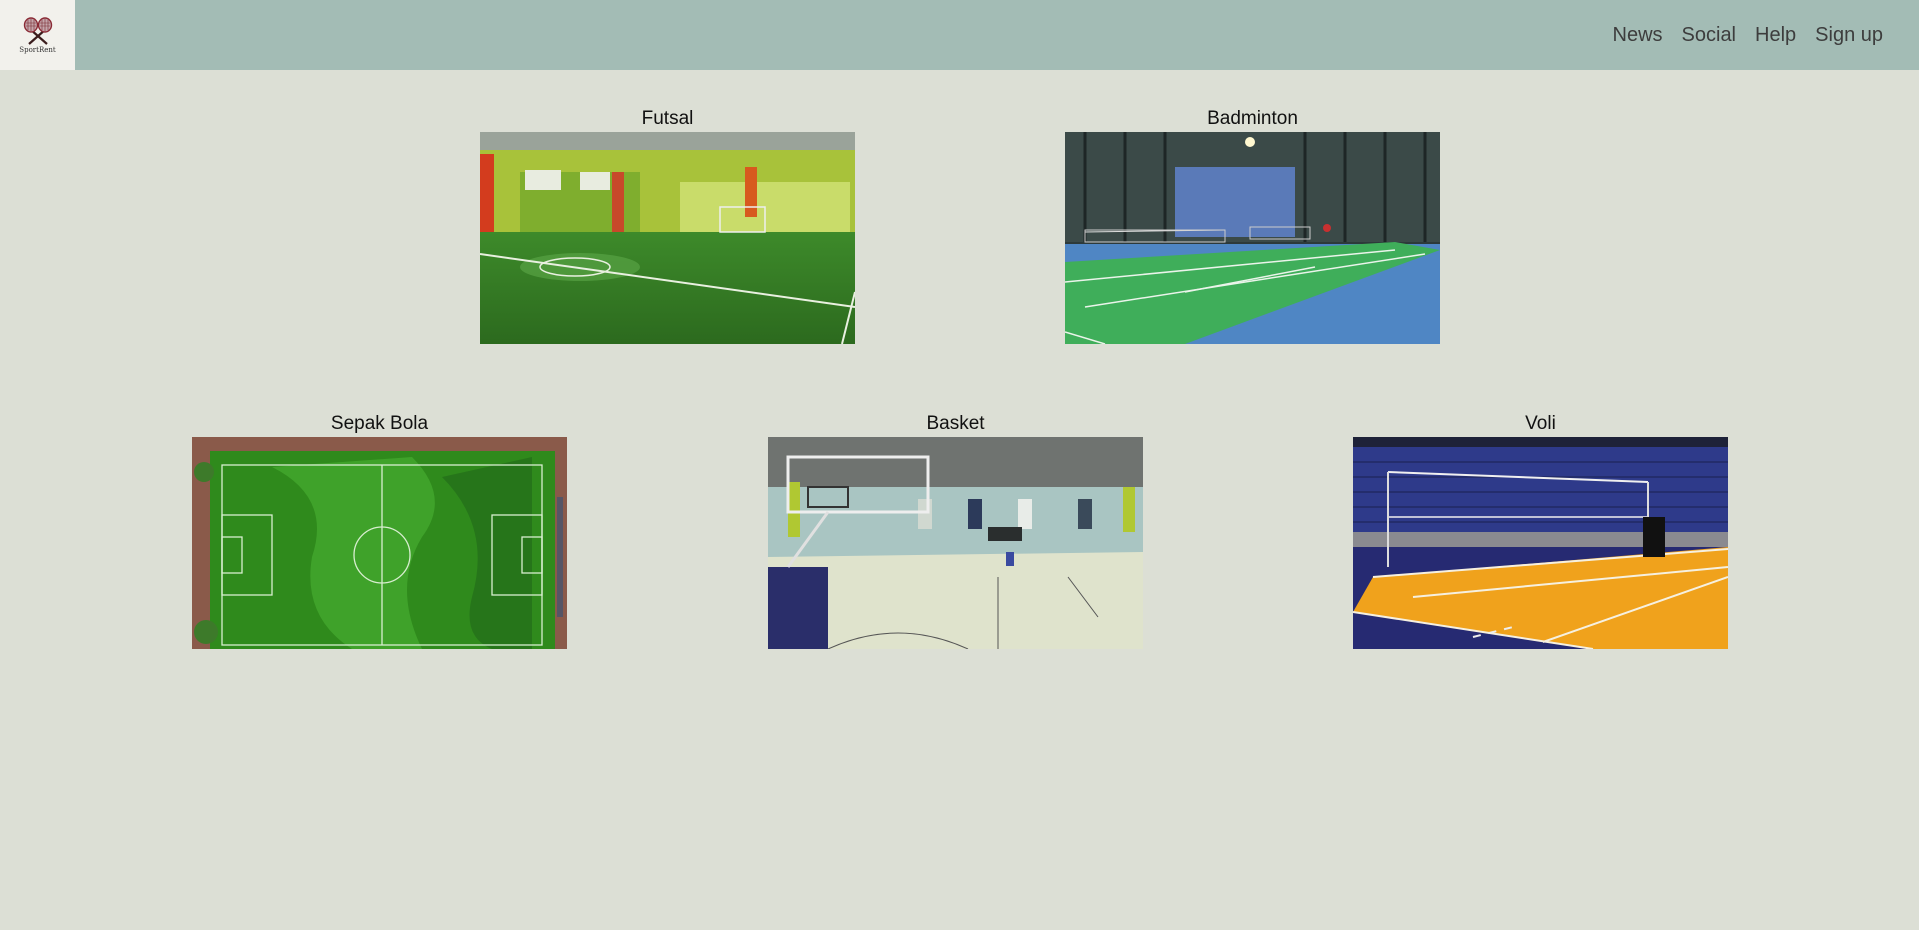 The height and width of the screenshot is (930, 1919). Describe the element at coordinates (1709, 35) in the screenshot. I see `nav-link-social: Social` at that location.